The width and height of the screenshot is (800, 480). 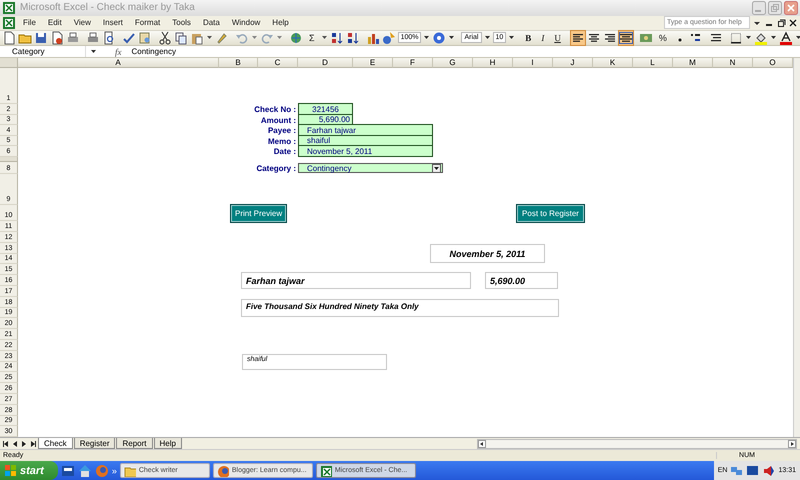 What do you see at coordinates (482, 444) in the screenshot?
I see `scroll-left-icon` at bounding box center [482, 444].